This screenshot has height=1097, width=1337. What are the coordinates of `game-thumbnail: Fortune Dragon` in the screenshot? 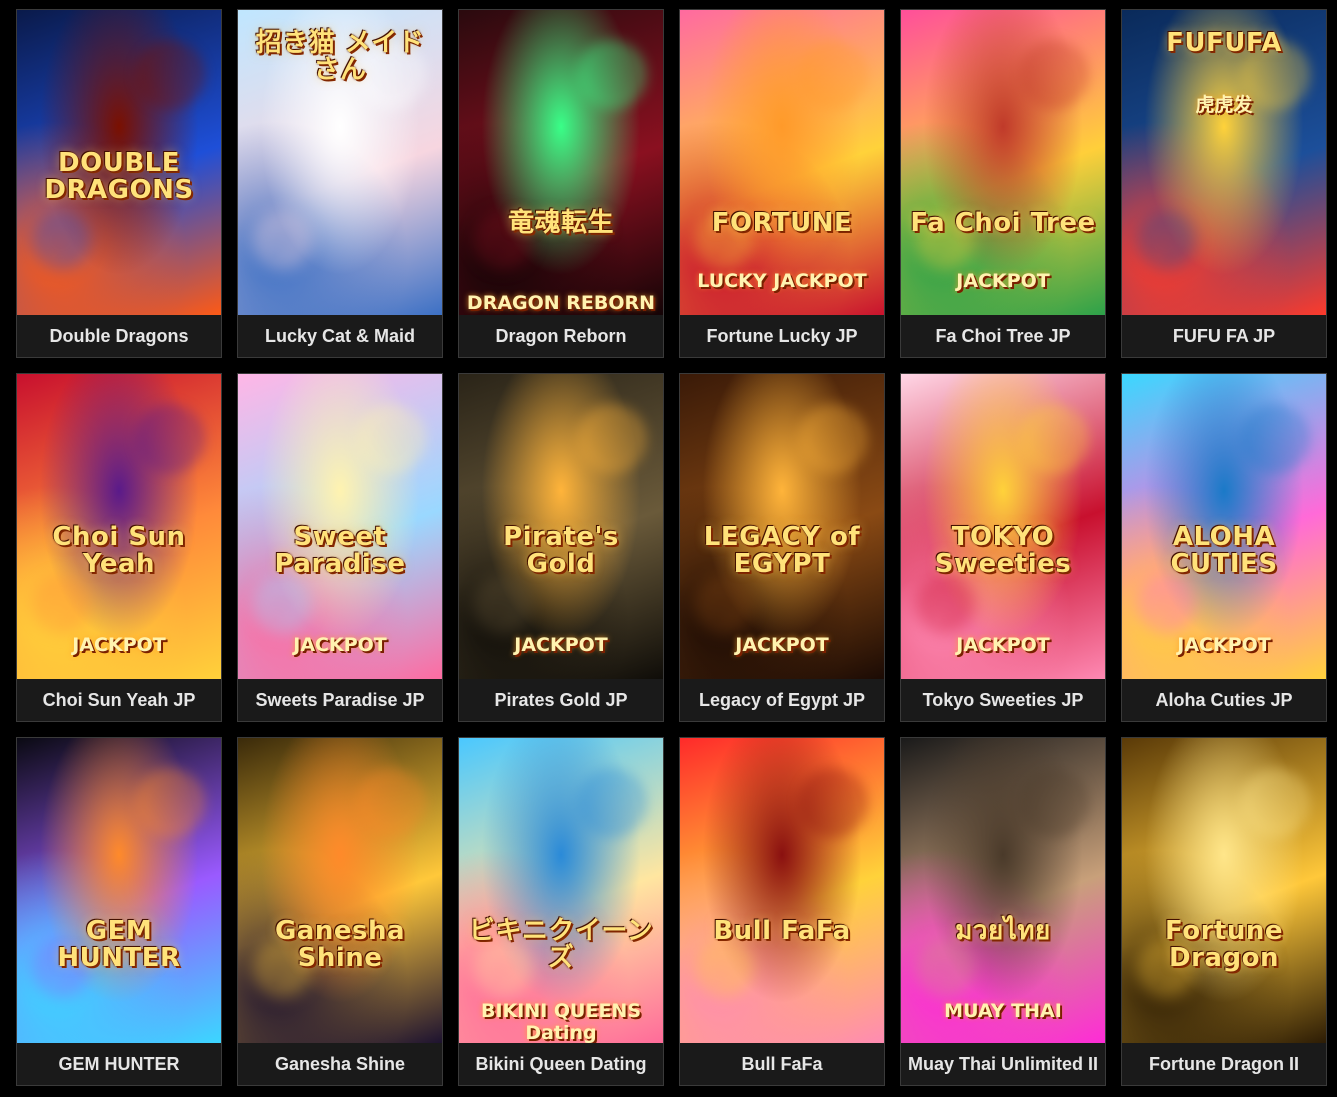 It's located at (1224, 891).